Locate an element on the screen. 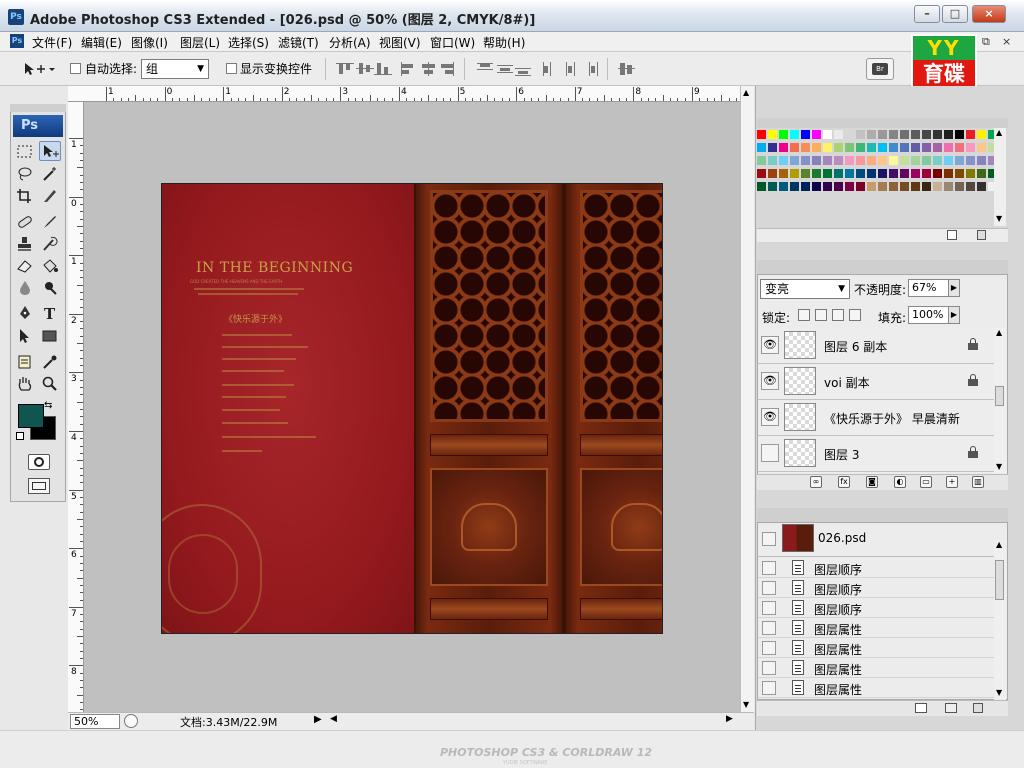 This screenshot has width=1024, height=768. swatches-scrollbar: ▲ ▼ is located at coordinates (1000, 177).